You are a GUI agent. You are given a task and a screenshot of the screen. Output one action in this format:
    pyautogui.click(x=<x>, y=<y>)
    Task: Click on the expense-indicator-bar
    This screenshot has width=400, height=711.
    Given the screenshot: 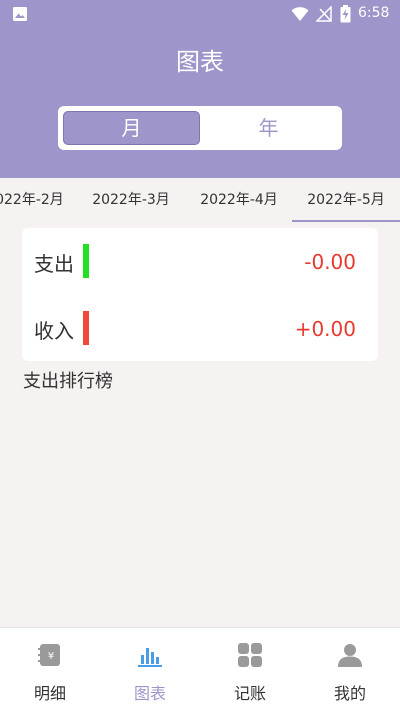 What is the action you would take?
    pyautogui.click(x=86, y=261)
    